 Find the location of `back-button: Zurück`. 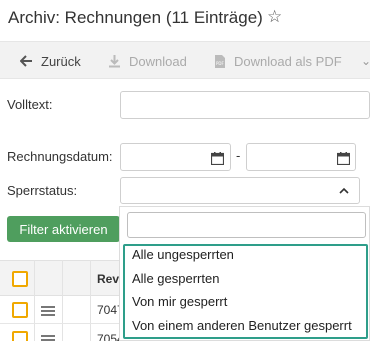

back-button: Zurück is located at coordinates (50, 61).